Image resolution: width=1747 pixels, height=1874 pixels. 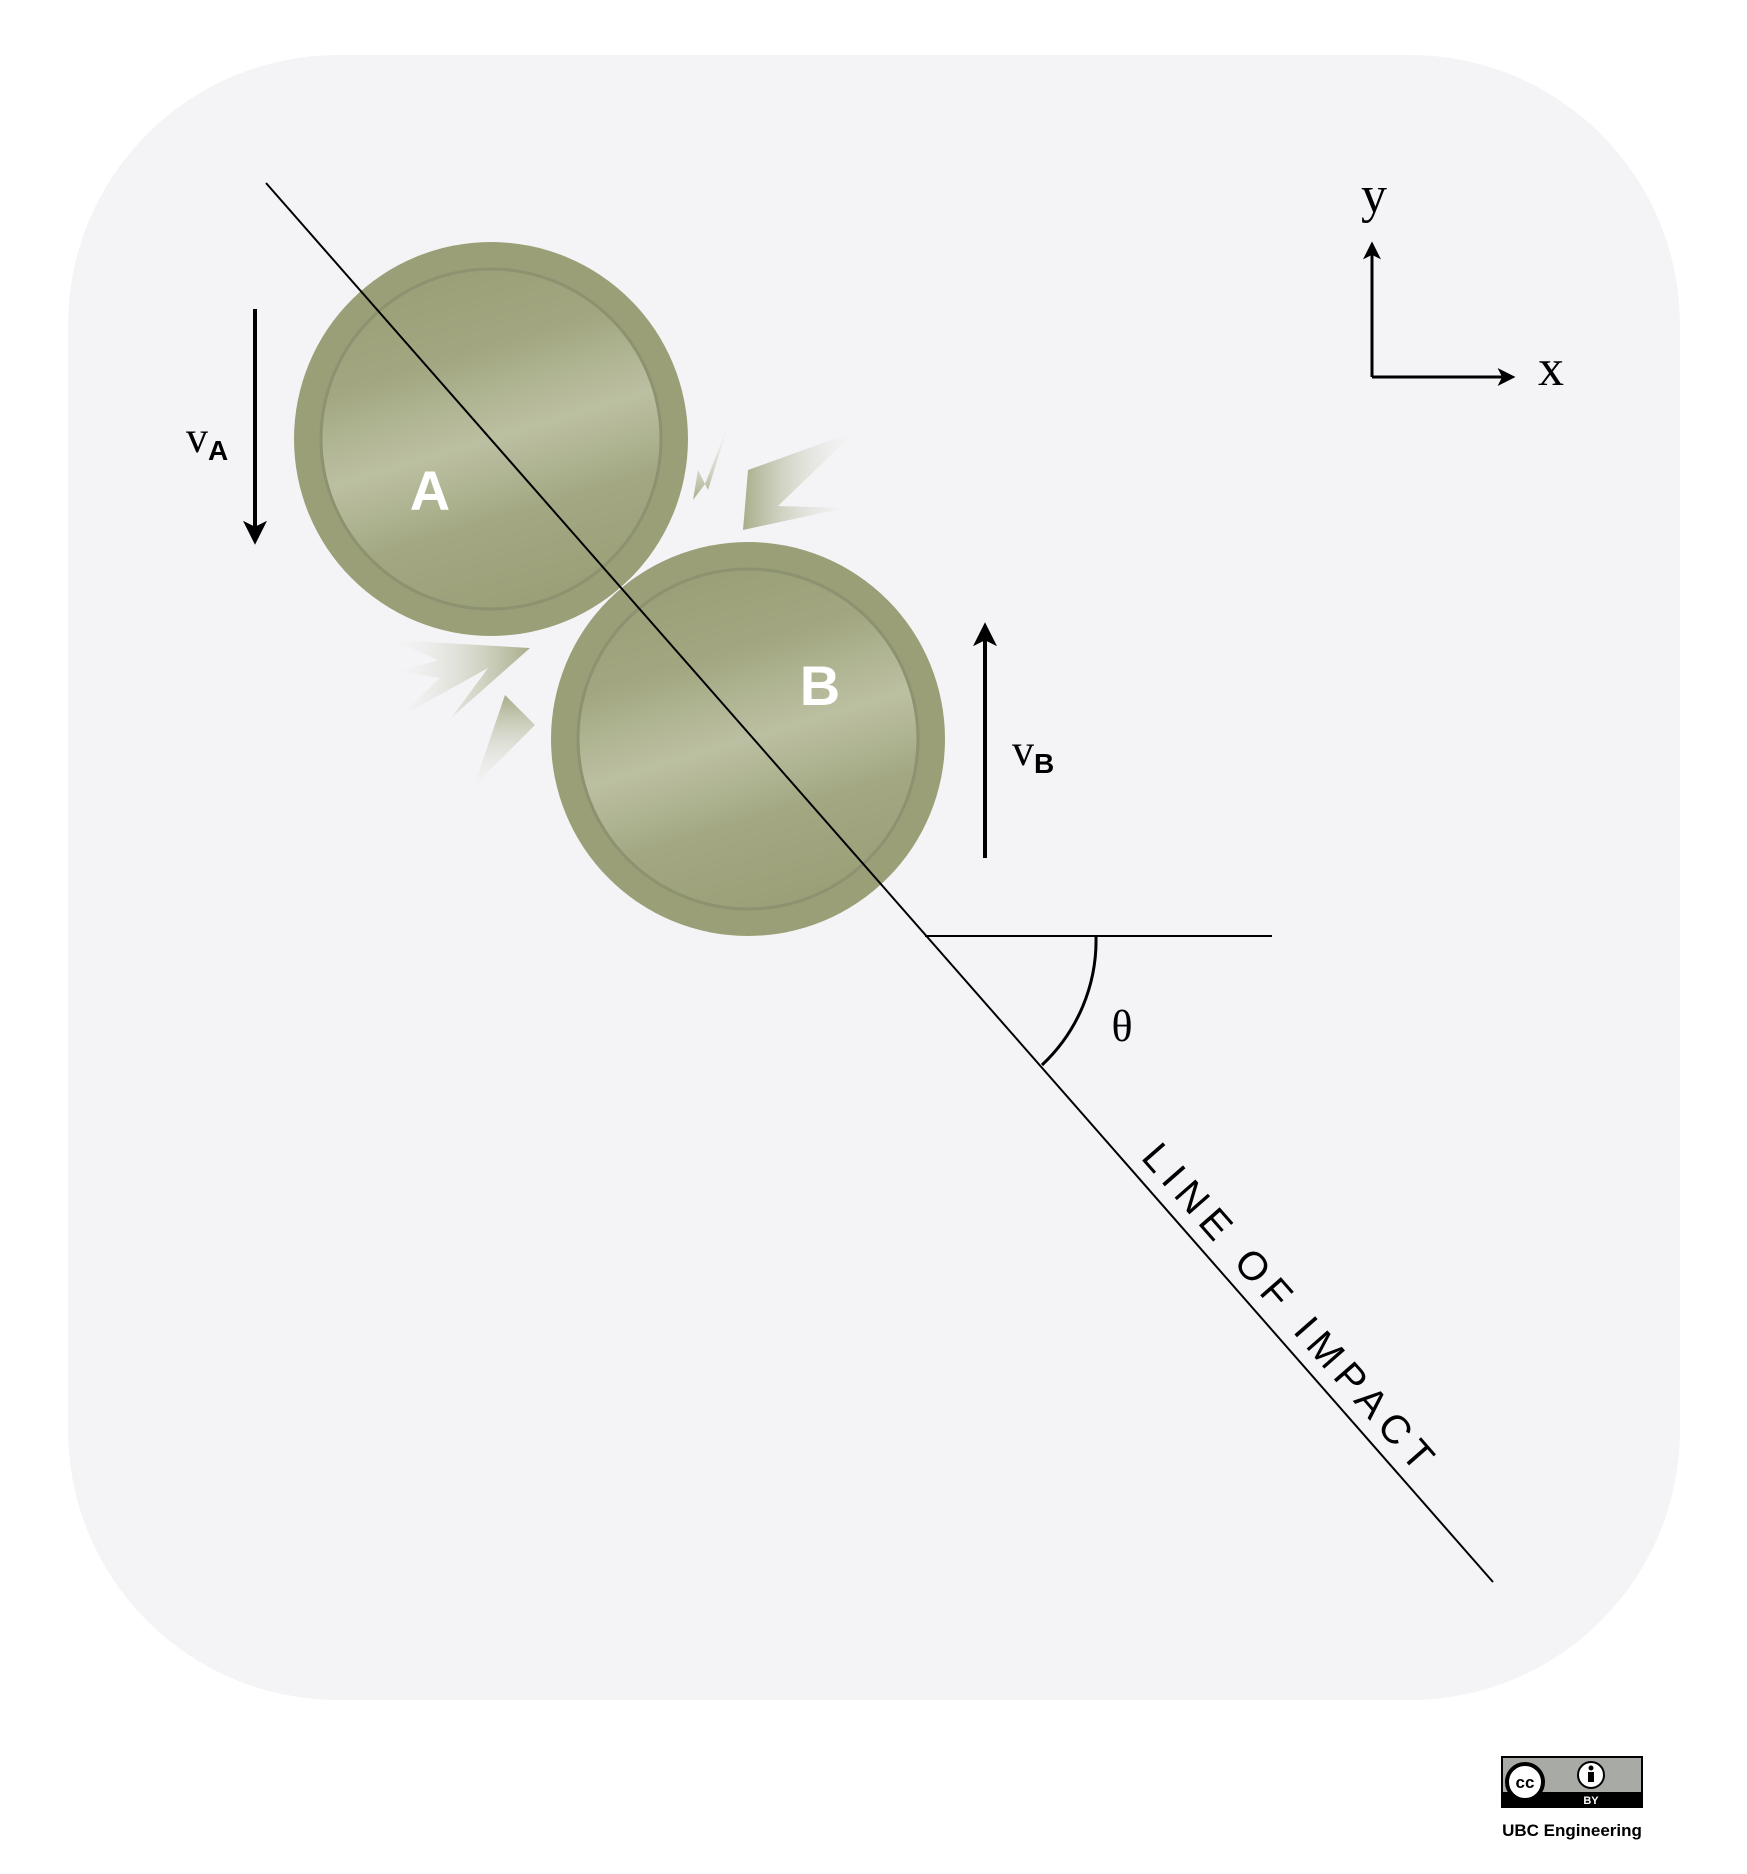 I want to click on velocity-b-symbol: v, so click(x=1023, y=750).